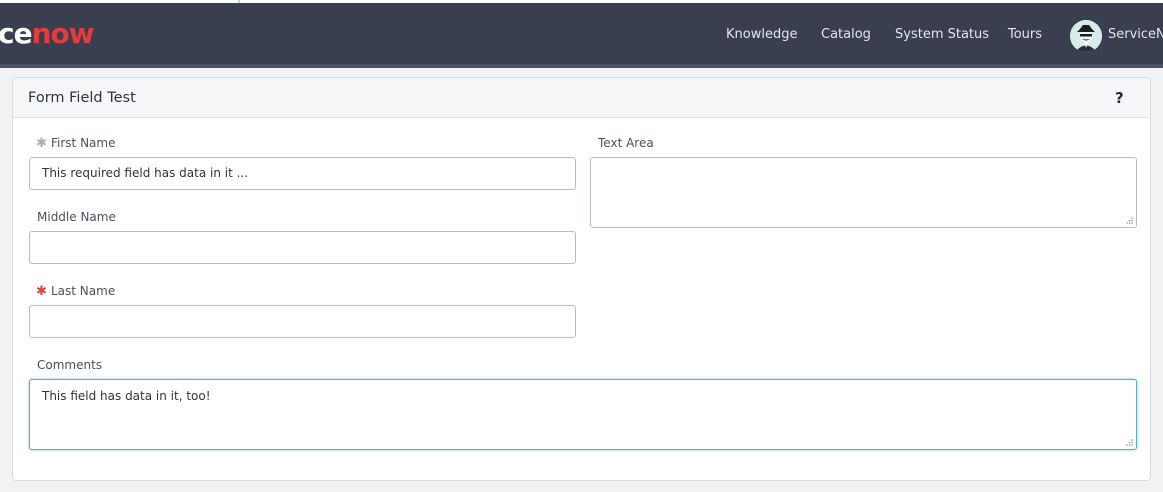  I want to click on first-name-label: ✱ First Name, so click(75, 143).